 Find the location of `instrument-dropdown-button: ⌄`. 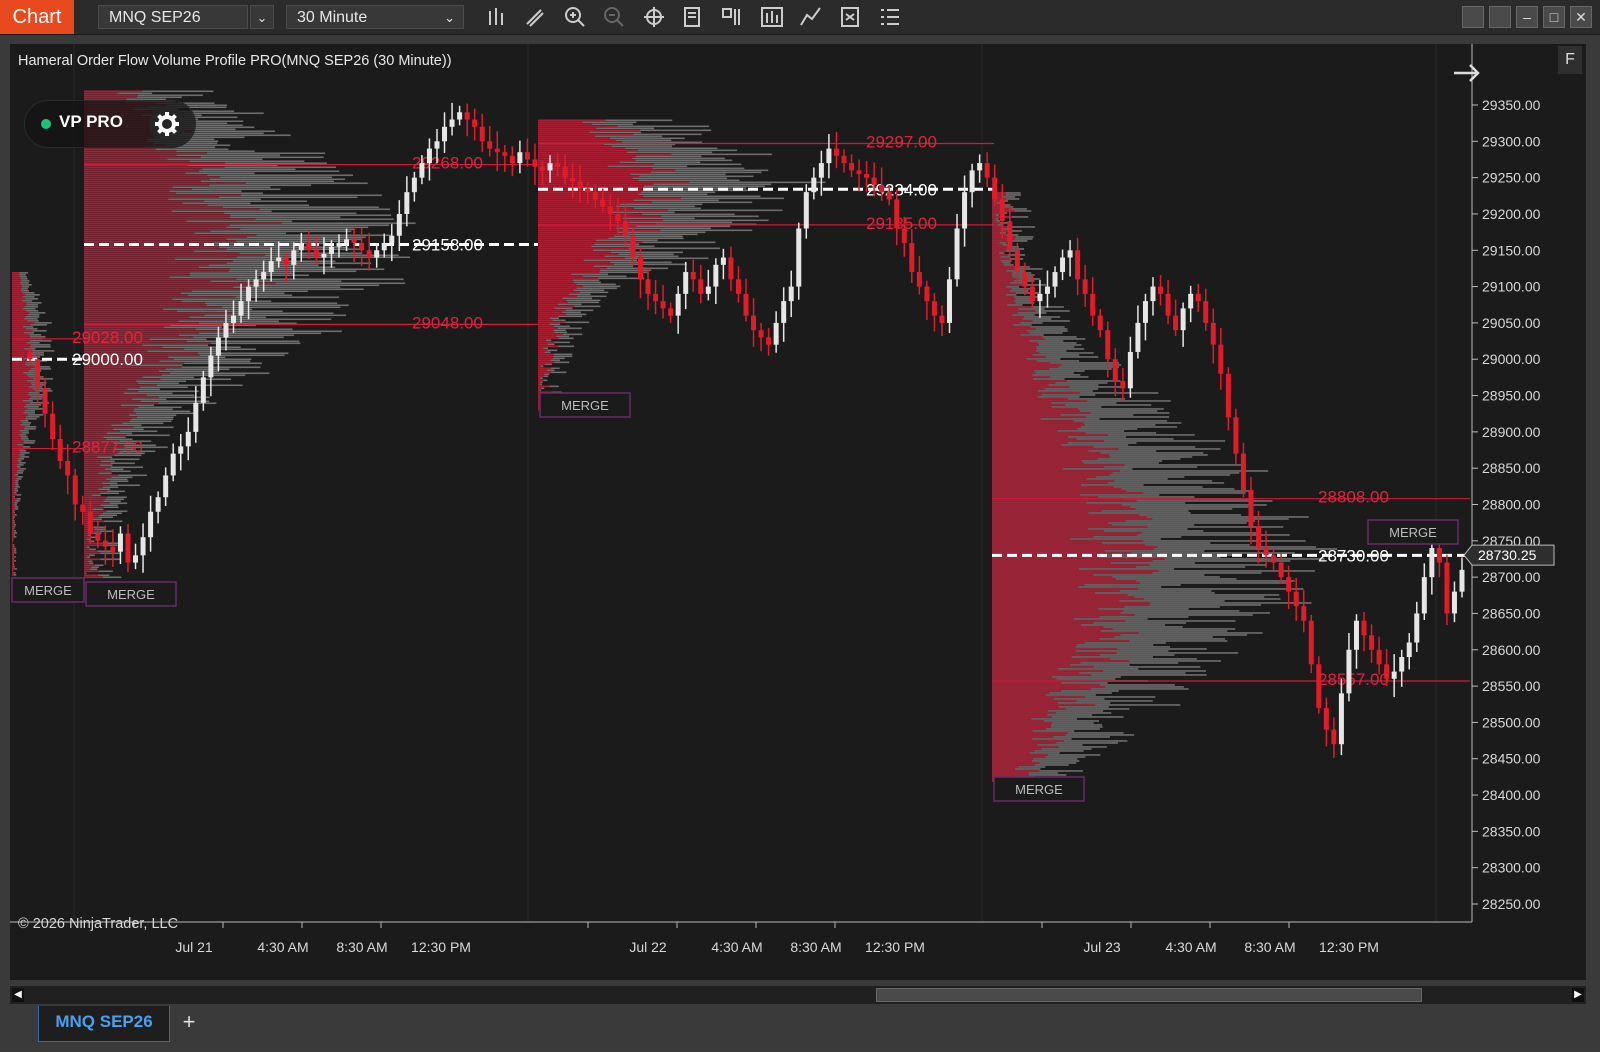

instrument-dropdown-button: ⌄ is located at coordinates (262, 17).